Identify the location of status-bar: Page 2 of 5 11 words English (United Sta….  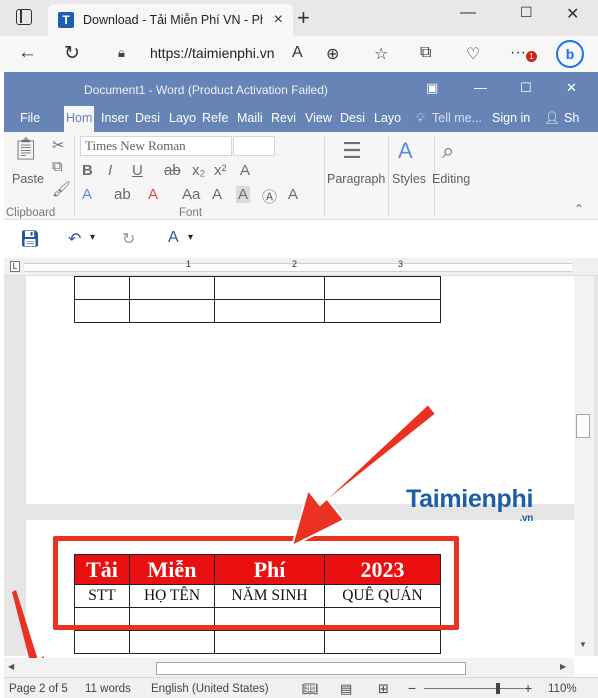
(301, 687).